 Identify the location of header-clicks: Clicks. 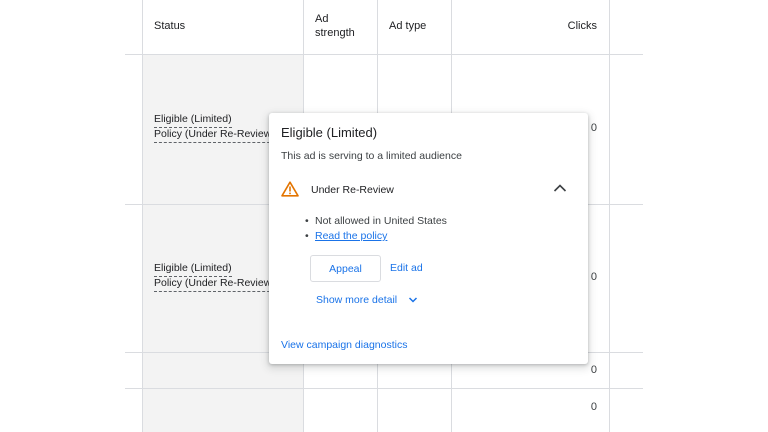
(571, 26).